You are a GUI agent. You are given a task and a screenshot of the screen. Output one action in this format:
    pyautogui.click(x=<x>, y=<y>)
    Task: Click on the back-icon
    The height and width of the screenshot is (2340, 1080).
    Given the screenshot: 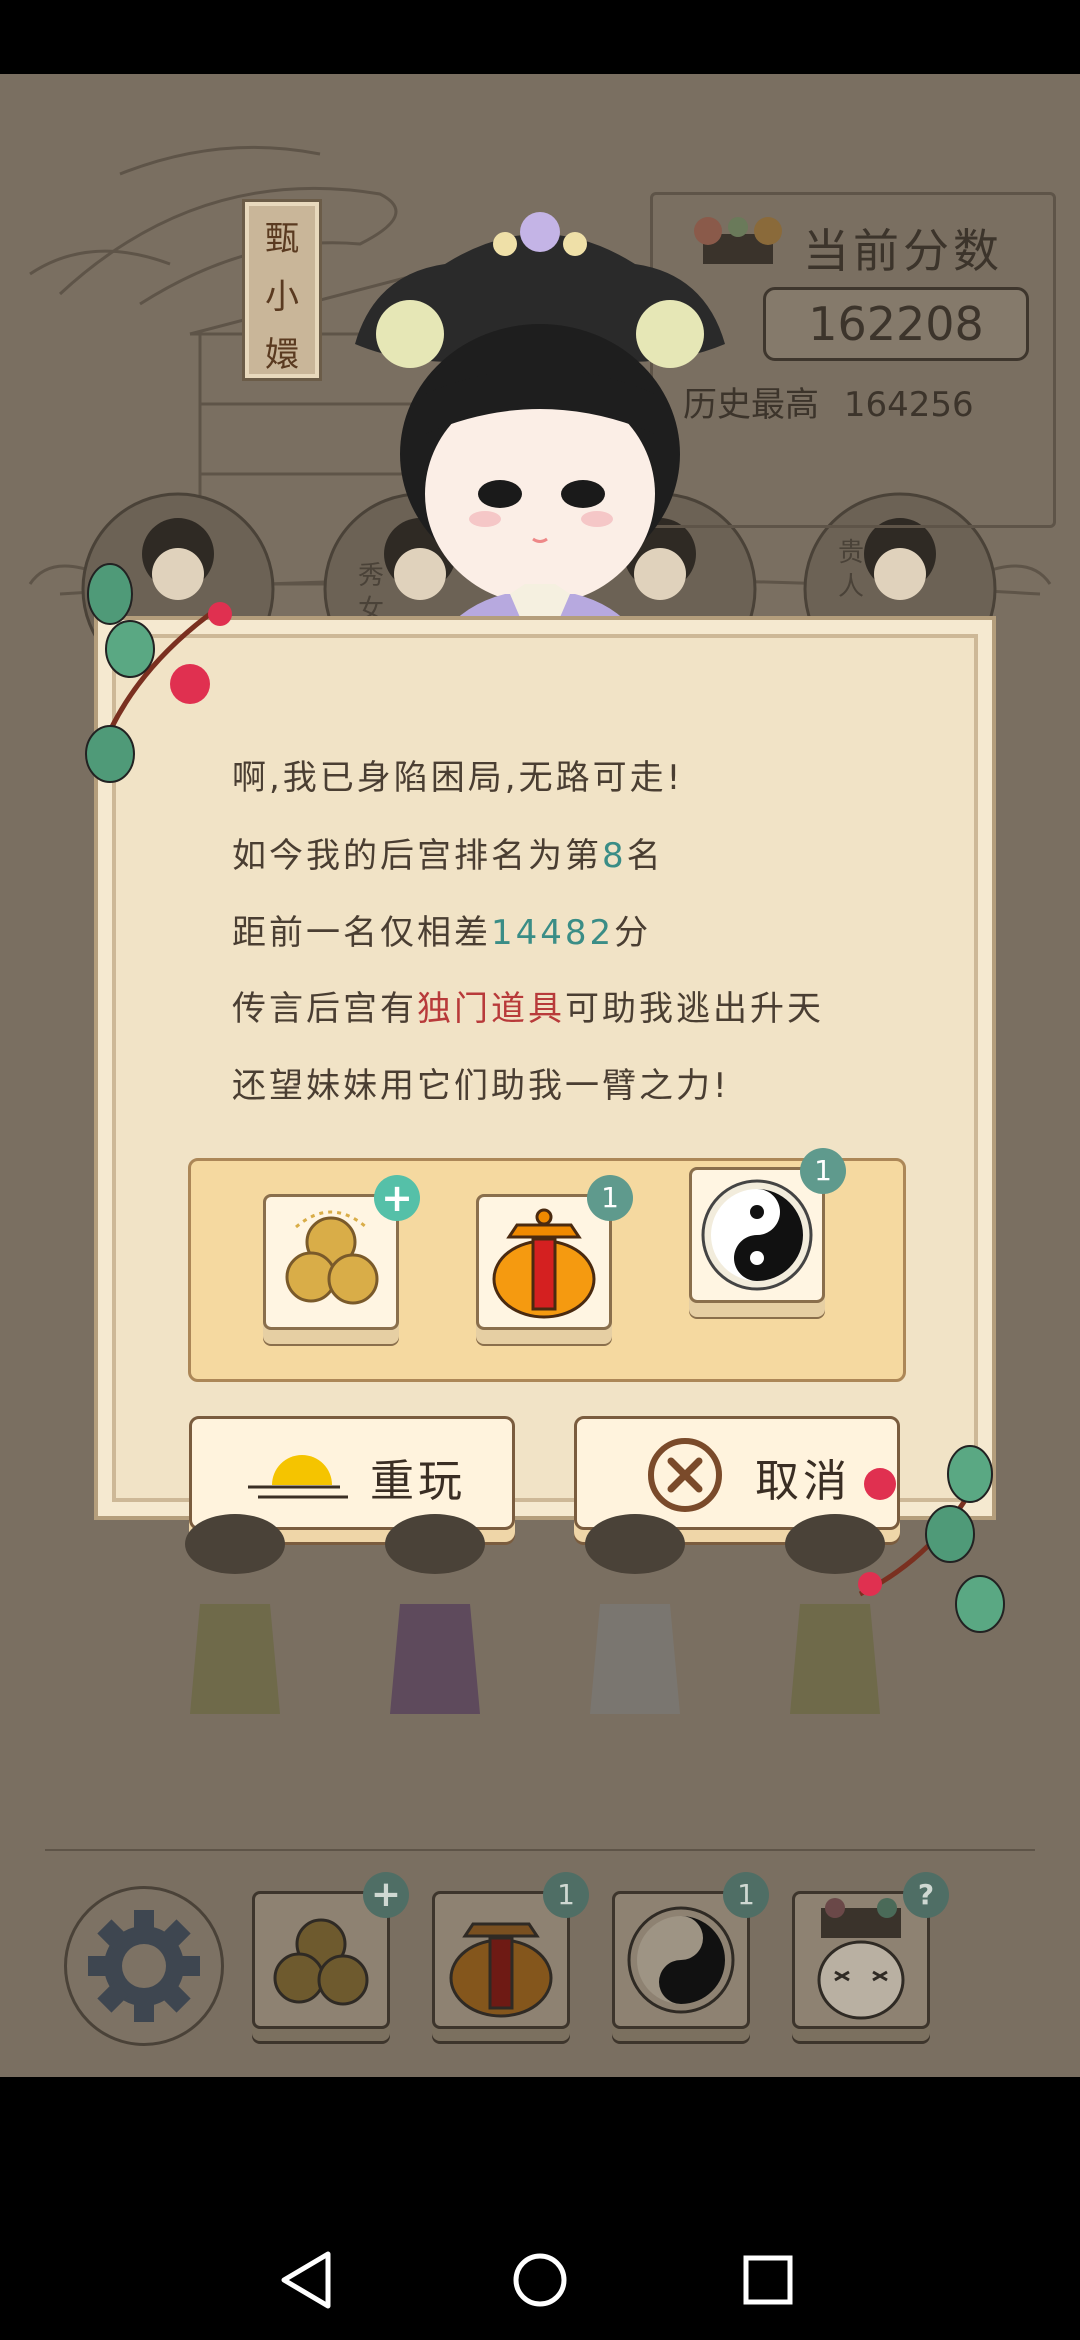 What is the action you would take?
    pyautogui.click(x=308, y=2280)
    